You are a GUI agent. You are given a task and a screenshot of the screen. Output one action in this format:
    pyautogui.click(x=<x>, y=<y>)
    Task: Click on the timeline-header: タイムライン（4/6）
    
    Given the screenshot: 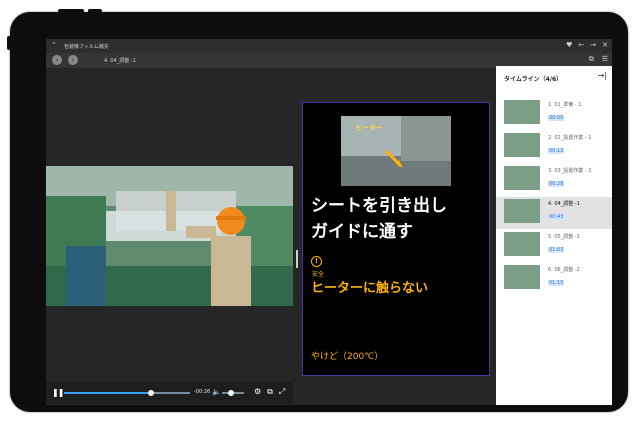 What is the action you would take?
    pyautogui.click(x=533, y=79)
    